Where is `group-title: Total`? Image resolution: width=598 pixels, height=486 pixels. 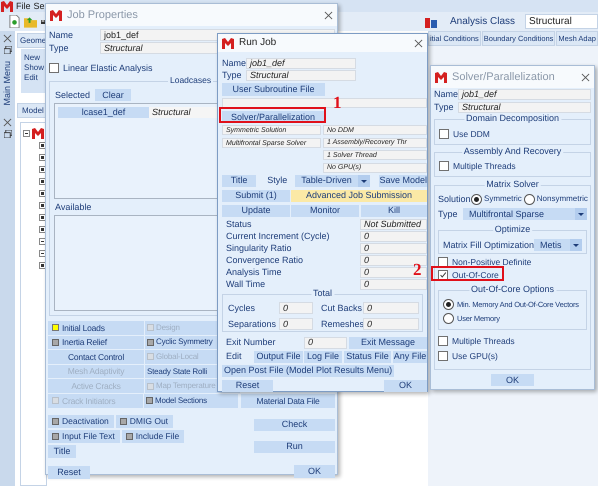
group-title: Total is located at coordinates (322, 293).